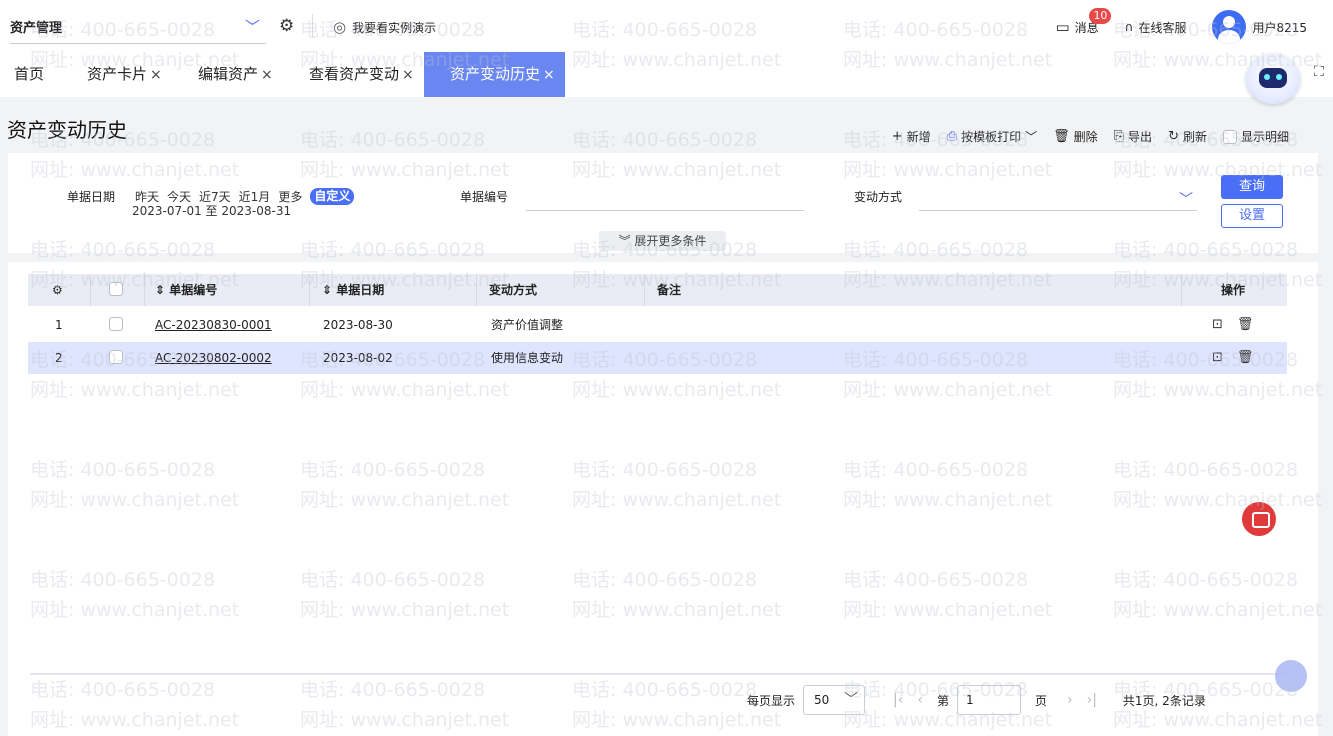  I want to click on page-summary: 共1页, 2条记录, so click(1164, 700).